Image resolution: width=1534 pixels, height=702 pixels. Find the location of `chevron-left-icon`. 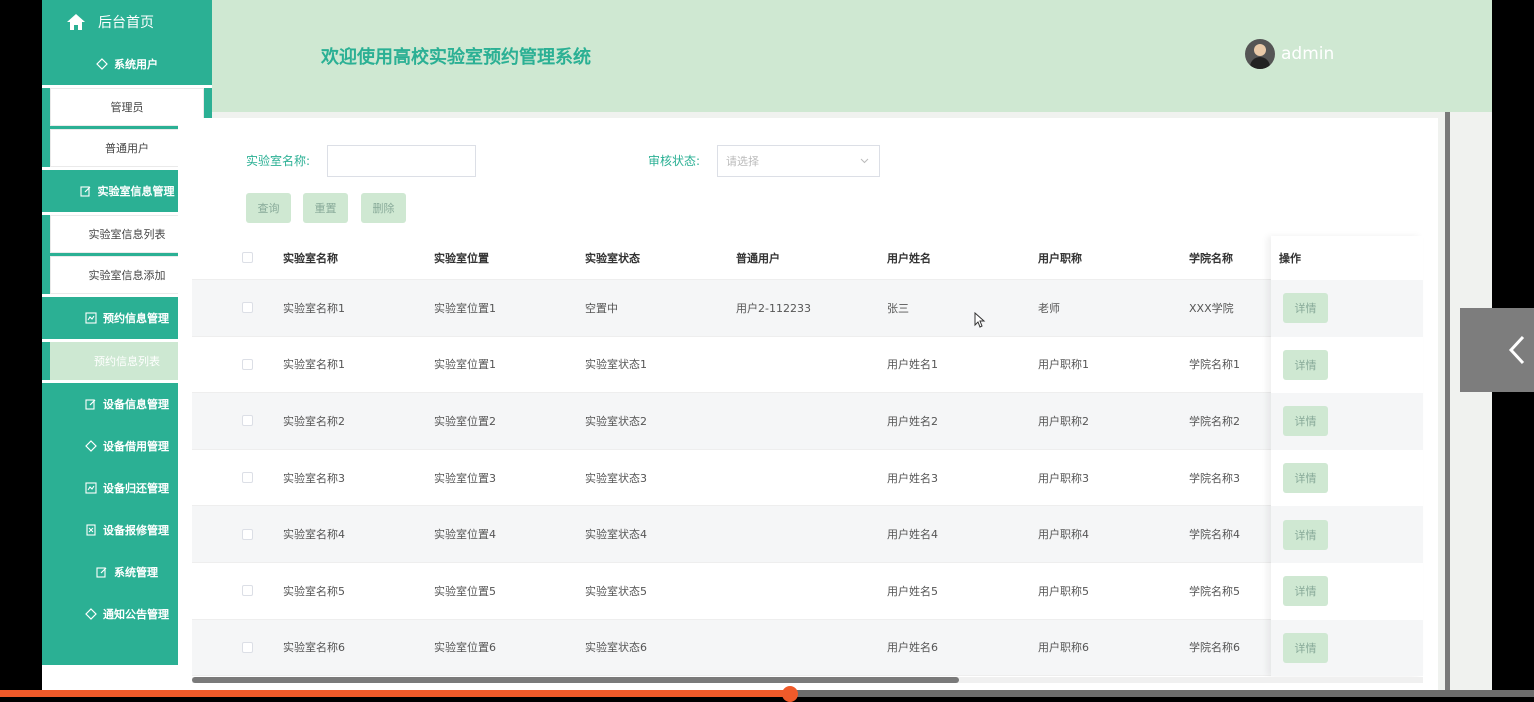

chevron-left-icon is located at coordinates (1516, 350).